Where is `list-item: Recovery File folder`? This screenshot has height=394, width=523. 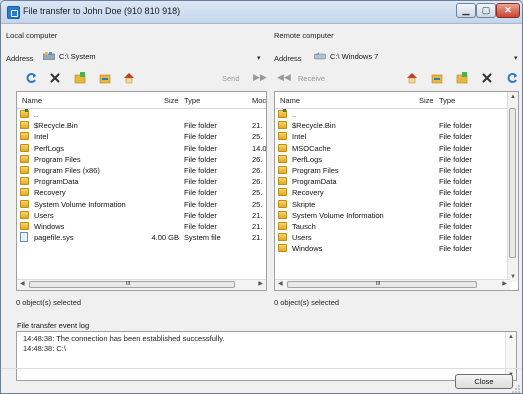
list-item: Recovery File folder is located at coordinates (396, 192).